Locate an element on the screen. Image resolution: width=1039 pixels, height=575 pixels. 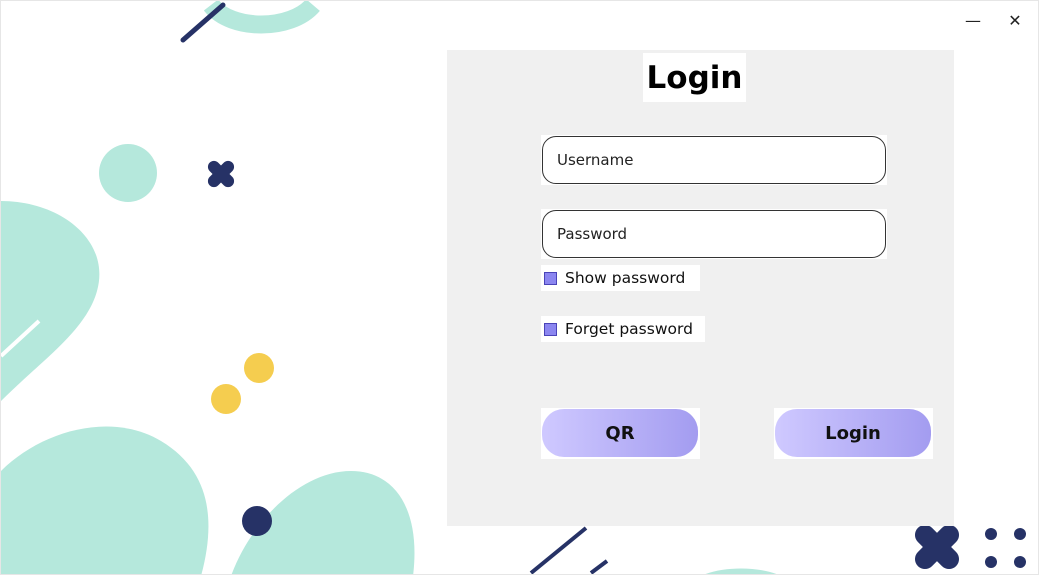
username-input is located at coordinates (714, 160).